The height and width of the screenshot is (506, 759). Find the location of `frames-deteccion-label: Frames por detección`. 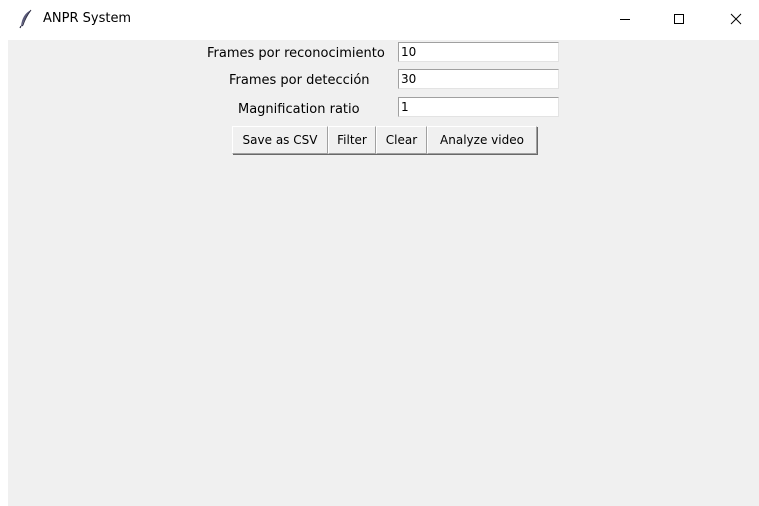

frames-deteccion-label: Frames por detección is located at coordinates (299, 80).